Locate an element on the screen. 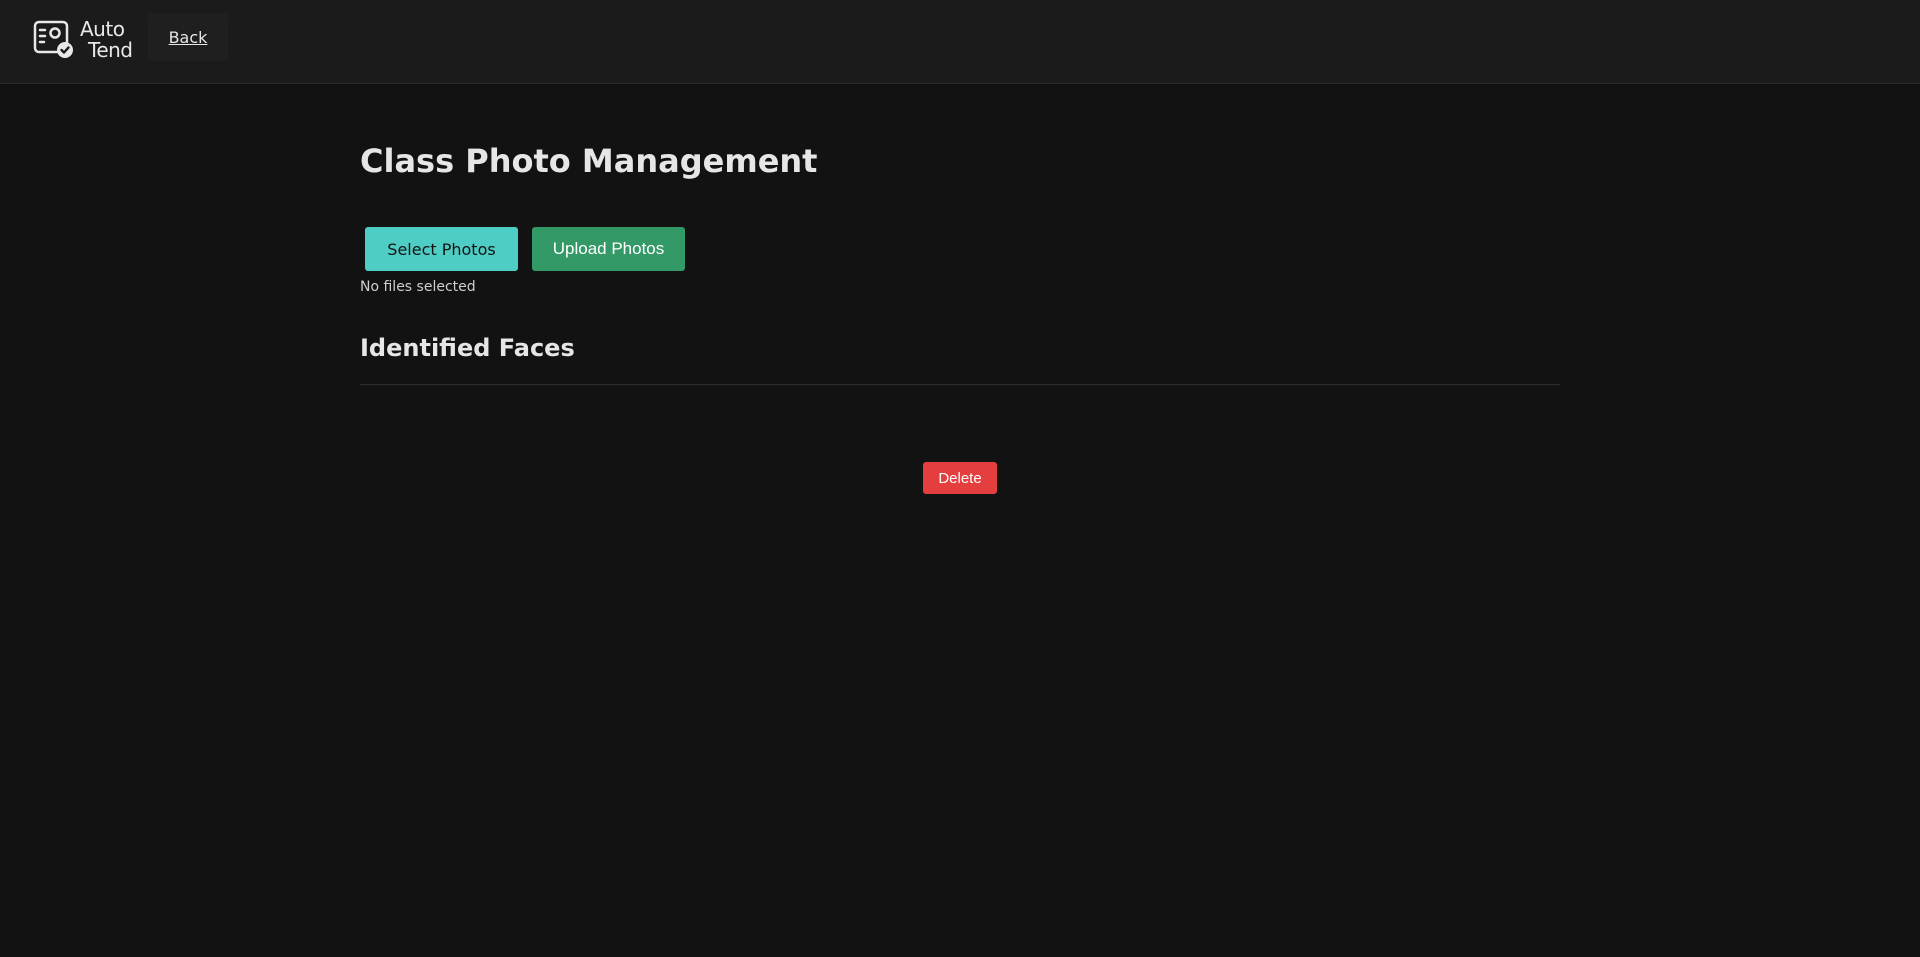 The width and height of the screenshot is (1920, 957). select-photos-button: Select Photos is located at coordinates (441, 249).